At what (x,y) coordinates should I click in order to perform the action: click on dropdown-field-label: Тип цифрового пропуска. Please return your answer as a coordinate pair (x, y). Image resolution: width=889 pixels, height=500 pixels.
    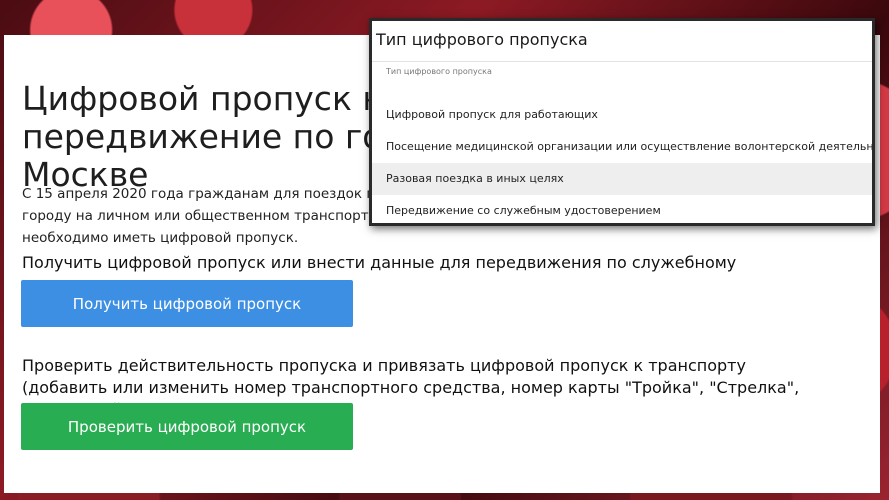
    Looking at the image, I should click on (439, 71).